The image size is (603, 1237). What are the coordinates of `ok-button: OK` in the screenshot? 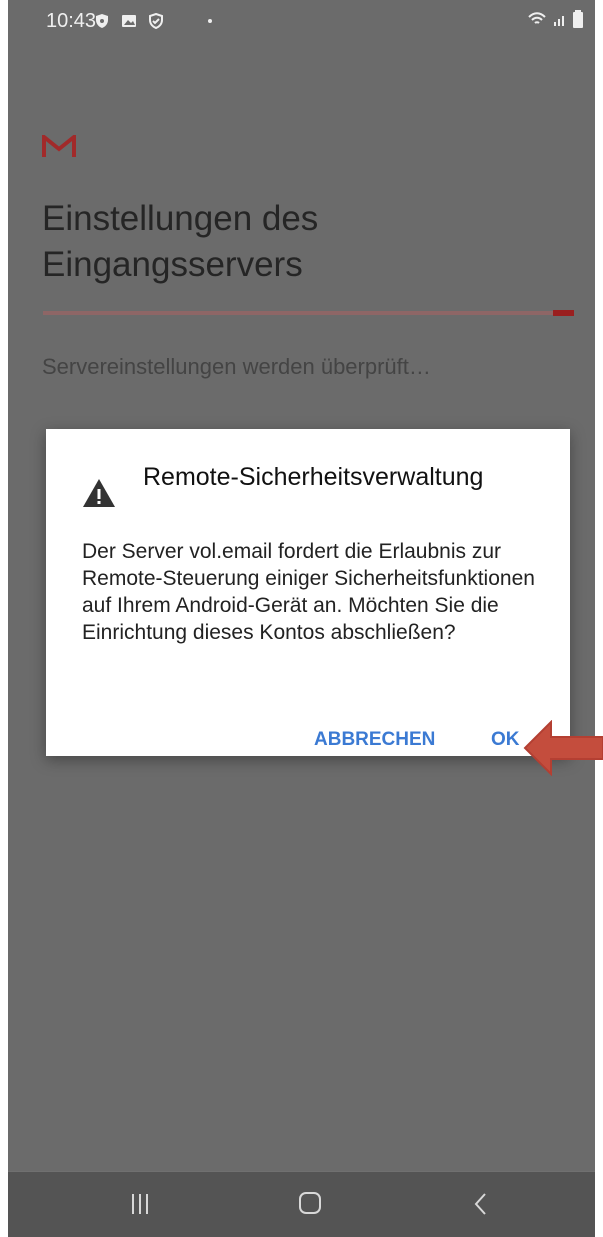 It's located at (505, 740).